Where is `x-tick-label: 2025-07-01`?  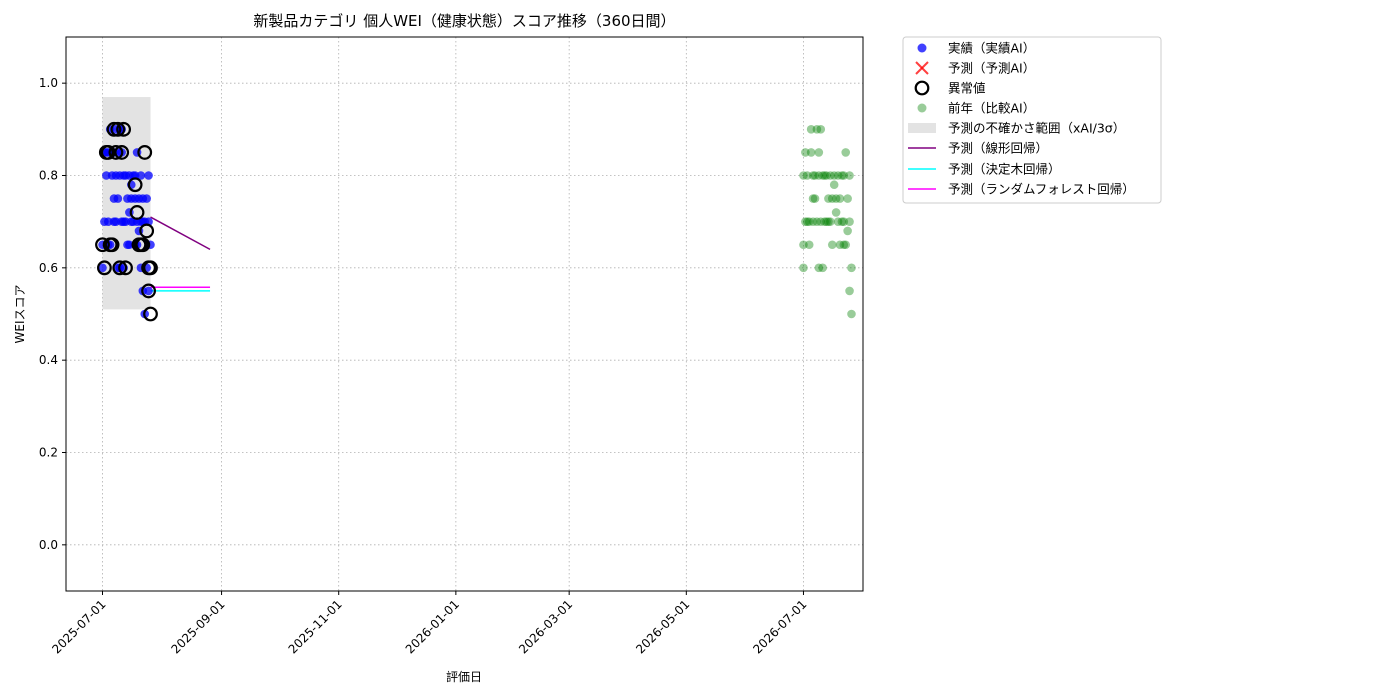 x-tick-label: 2025-07-01 is located at coordinates (78, 626).